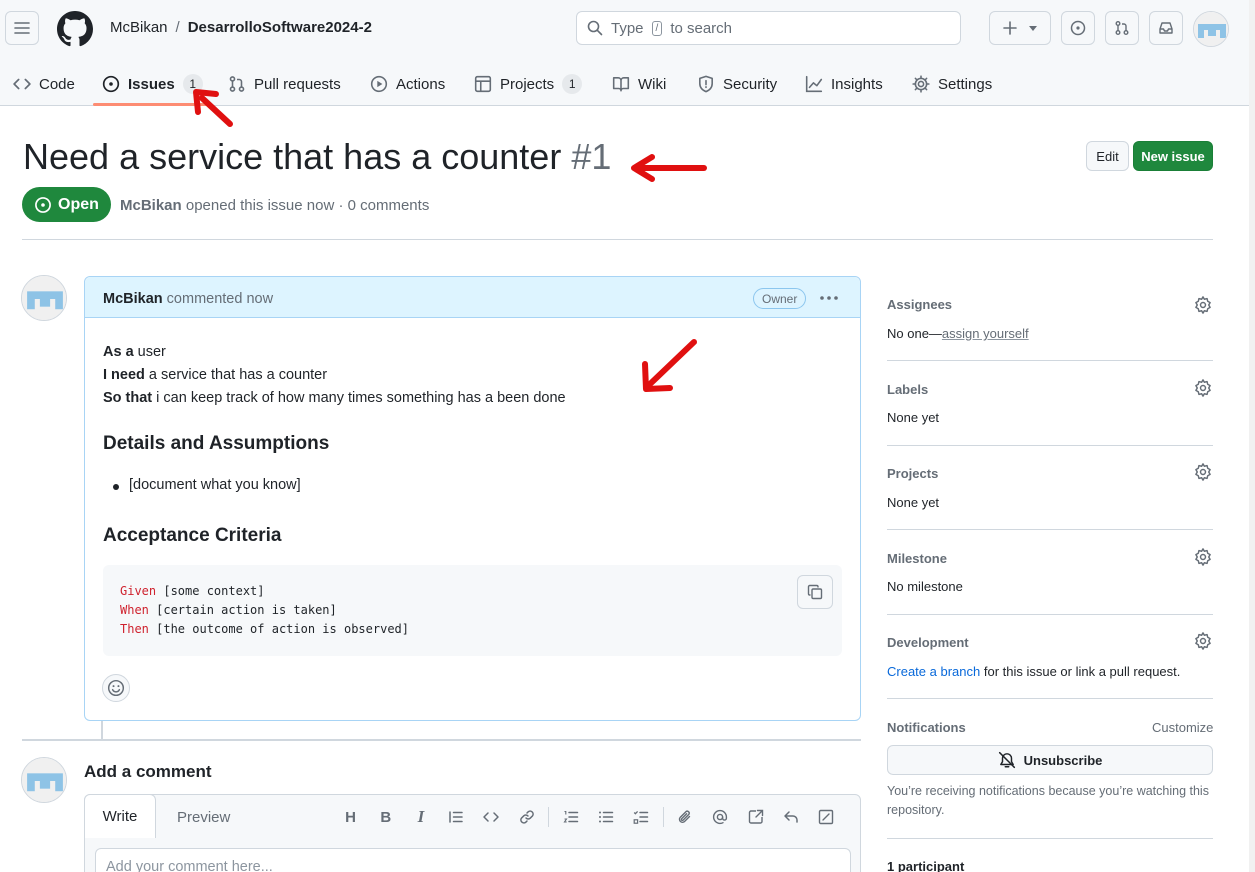 The height and width of the screenshot is (872, 1255). Describe the element at coordinates (120, 816) in the screenshot. I see `write-tab: Write` at that location.